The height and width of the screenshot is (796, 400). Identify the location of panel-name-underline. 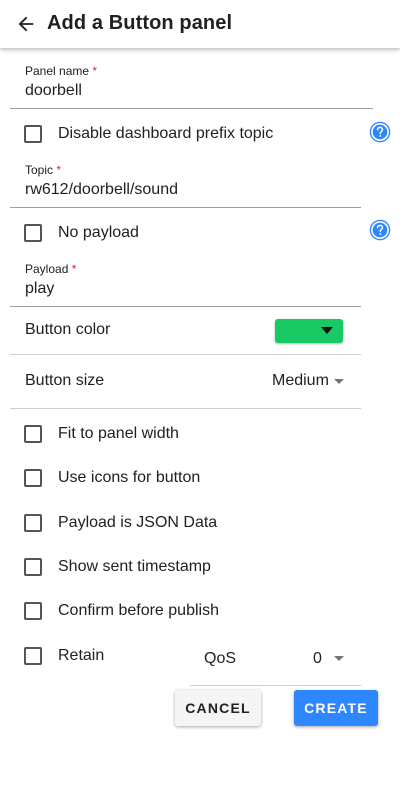
(191, 108).